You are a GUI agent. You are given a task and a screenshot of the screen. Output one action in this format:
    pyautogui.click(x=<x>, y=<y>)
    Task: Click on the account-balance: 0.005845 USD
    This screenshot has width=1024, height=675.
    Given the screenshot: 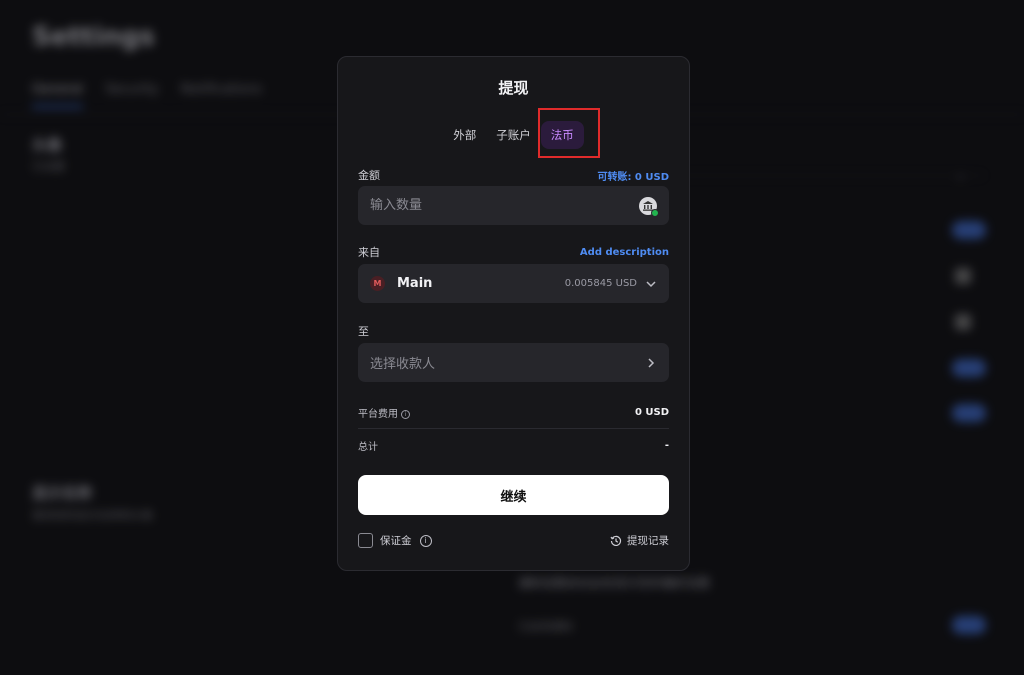 What is the action you would take?
    pyautogui.click(x=600, y=283)
    